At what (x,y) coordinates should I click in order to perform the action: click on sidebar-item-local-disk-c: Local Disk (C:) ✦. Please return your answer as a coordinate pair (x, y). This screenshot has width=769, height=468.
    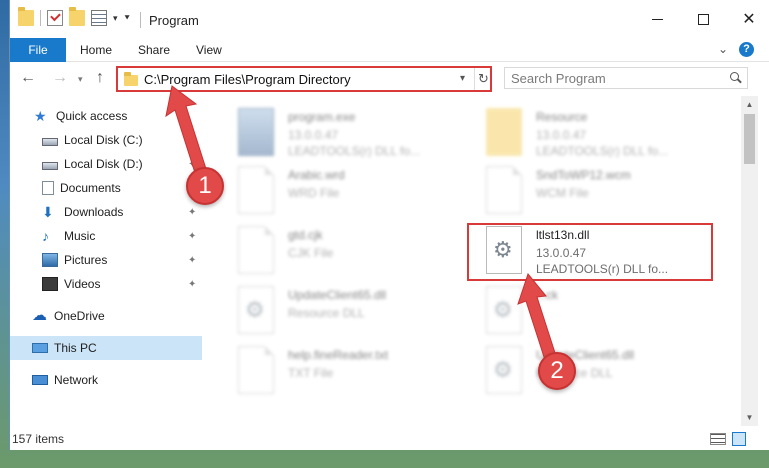
    Looking at the image, I should click on (106, 140).